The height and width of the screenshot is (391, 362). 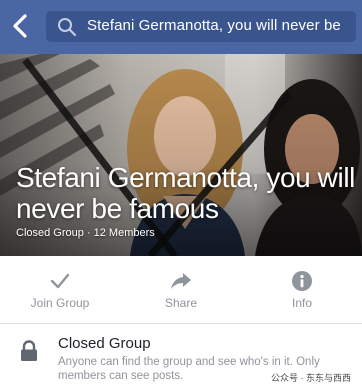 I want to click on top-bar: Stefani Germanotta, you will never be, so click(x=181, y=27).